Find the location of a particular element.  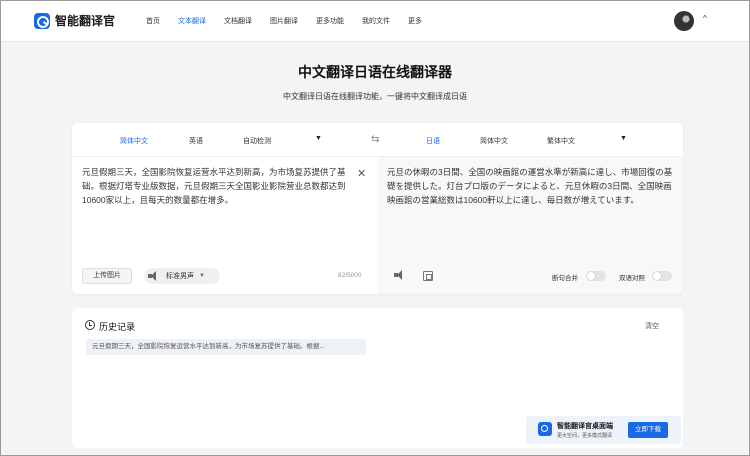

source-lang-english: 英语 is located at coordinates (196, 141).